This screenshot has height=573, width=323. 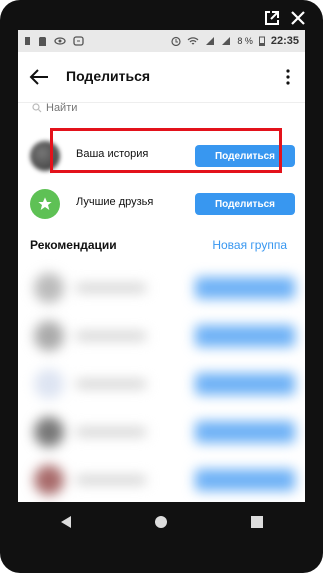 I want to click on close-friends-avatar, so click(x=45, y=204).